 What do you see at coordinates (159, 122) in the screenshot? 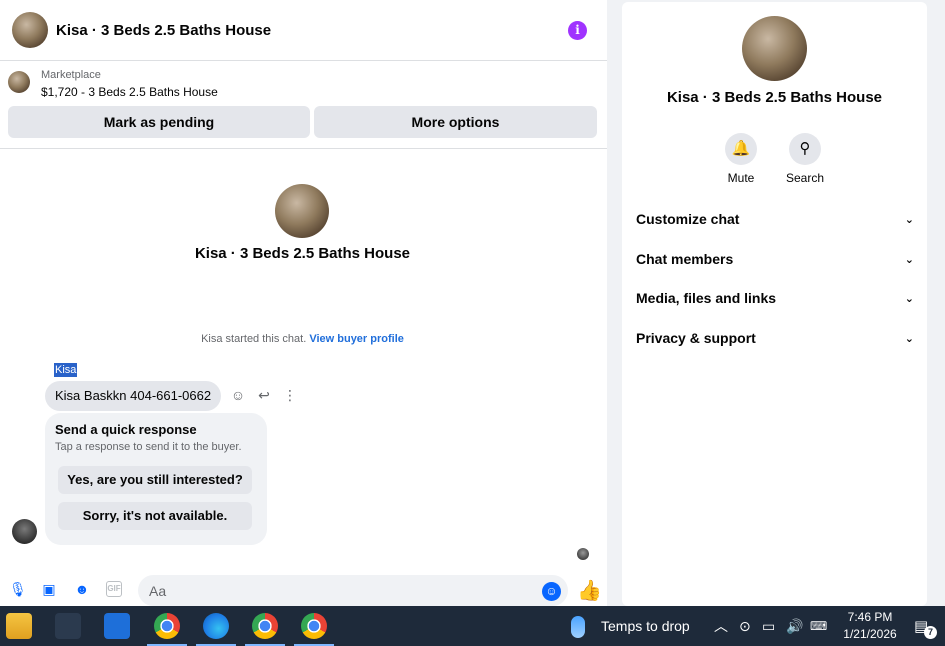
I see `mark-as-pending-button: Mark as pending` at bounding box center [159, 122].